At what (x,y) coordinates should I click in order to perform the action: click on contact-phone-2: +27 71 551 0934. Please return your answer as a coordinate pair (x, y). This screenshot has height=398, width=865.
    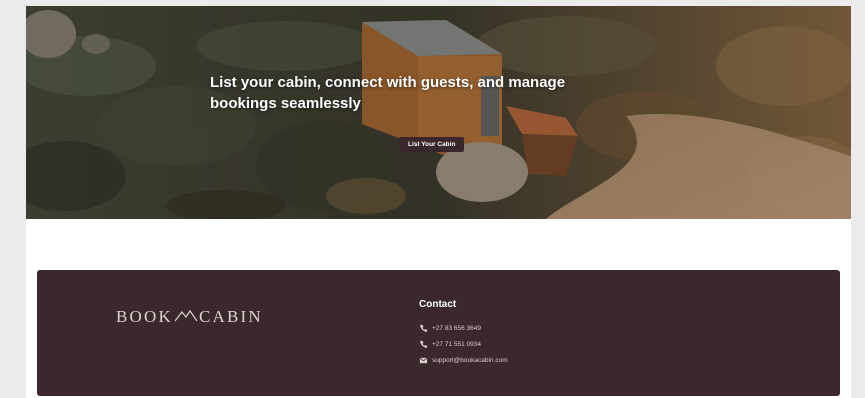
    Looking at the image, I should click on (463, 344).